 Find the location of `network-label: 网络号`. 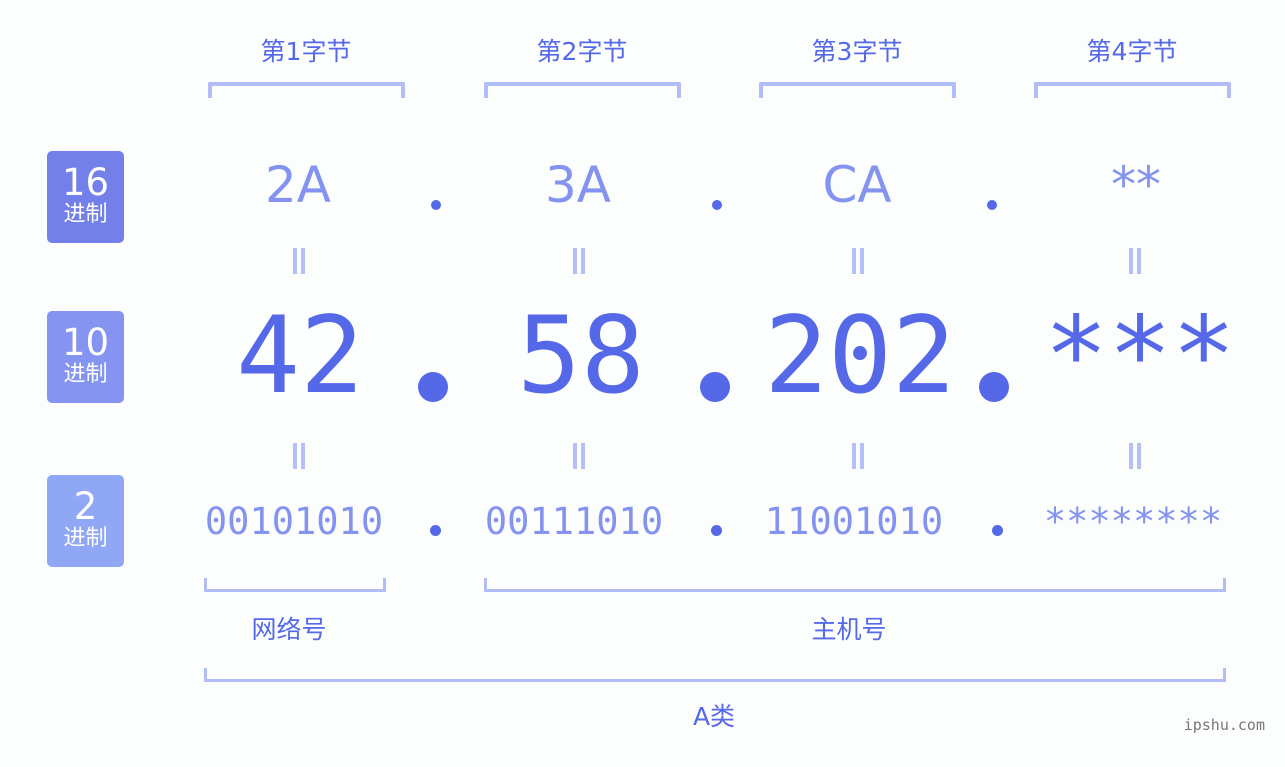

network-label: 网络号 is located at coordinates (289, 629).